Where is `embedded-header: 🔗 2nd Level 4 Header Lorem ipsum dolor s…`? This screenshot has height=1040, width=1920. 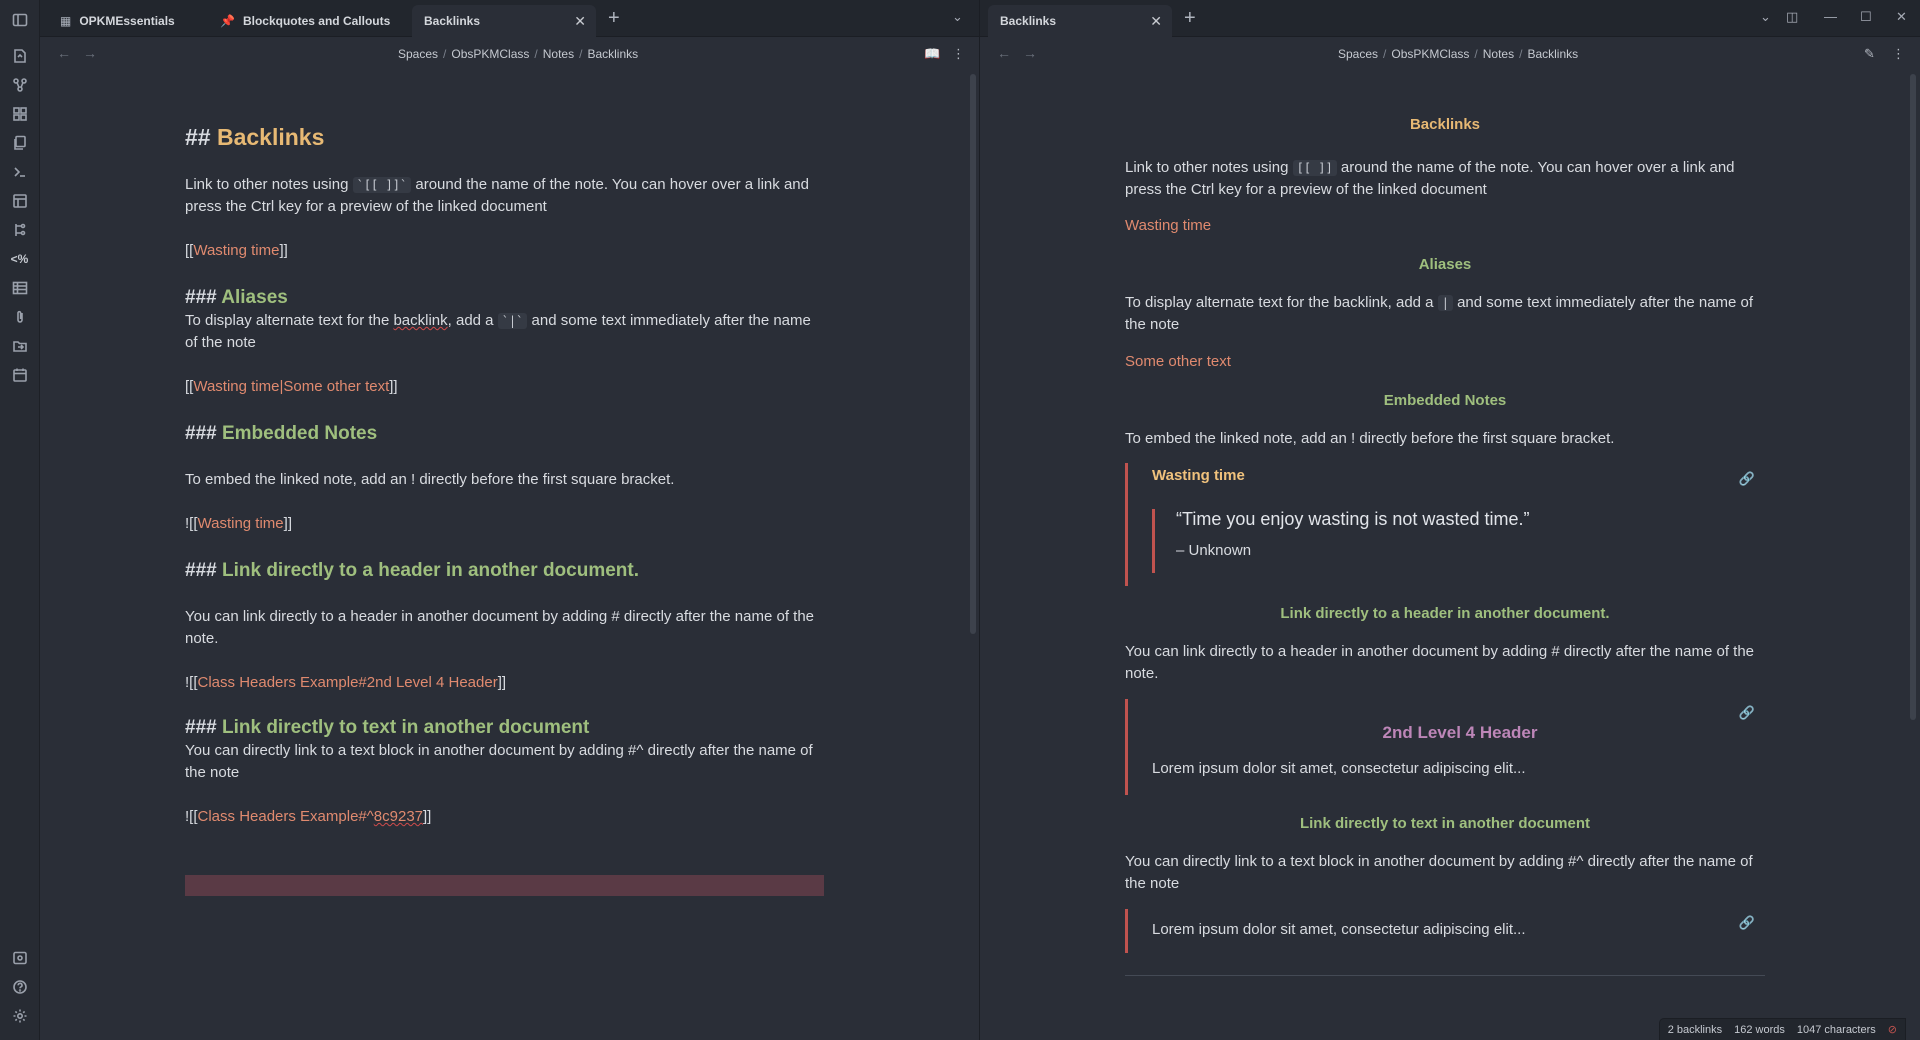 embedded-header: 🔗 2nd Level 4 Header Lorem ipsum dolor s… is located at coordinates (1445, 747).